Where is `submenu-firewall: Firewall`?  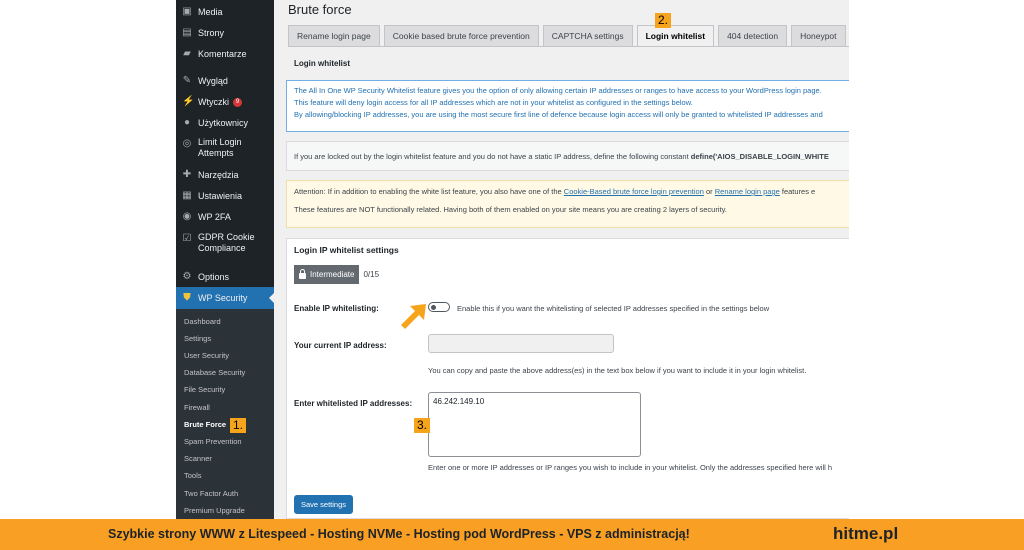 submenu-firewall: Firewall is located at coordinates (197, 408).